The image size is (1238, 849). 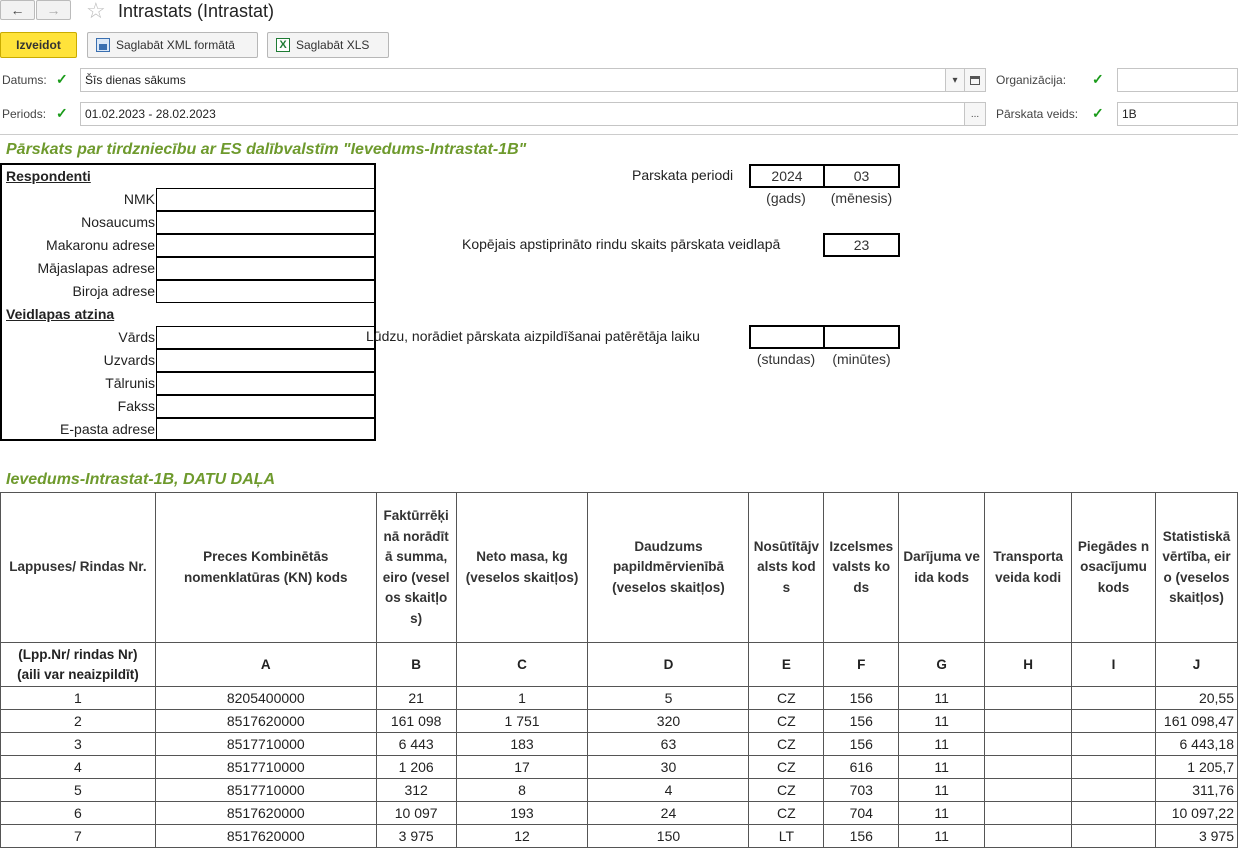 What do you see at coordinates (78, 813) in the screenshot?
I see `row-number-cell: 6` at bounding box center [78, 813].